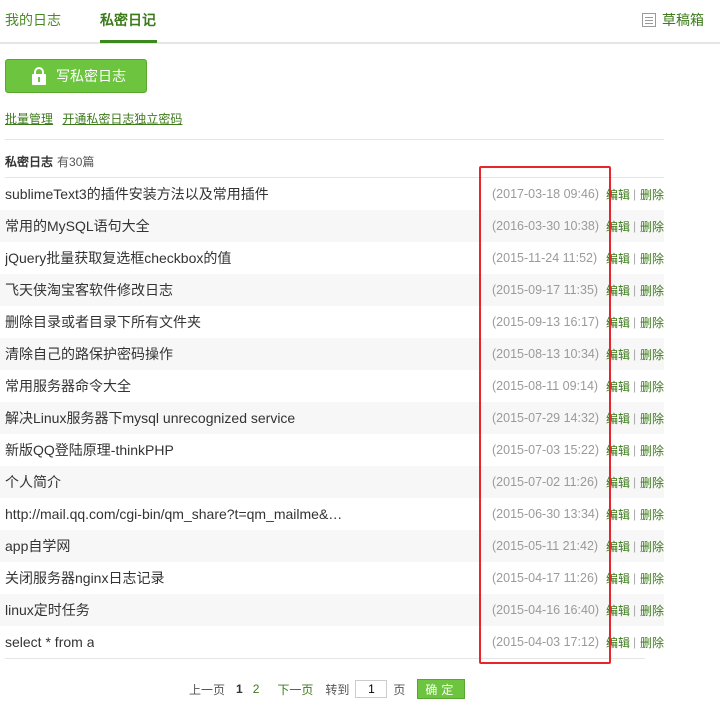 This screenshot has width=720, height=711. Describe the element at coordinates (399, 689) in the screenshot. I see `page-unit-label: 页` at that location.